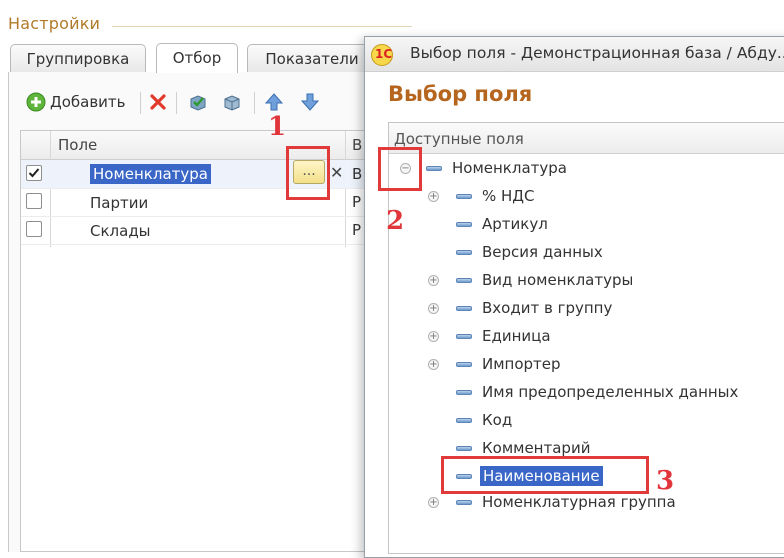 The width and height of the screenshot is (784, 558). Describe the element at coordinates (497, 420) in the screenshot. I see `tree-item-code: Код` at that location.